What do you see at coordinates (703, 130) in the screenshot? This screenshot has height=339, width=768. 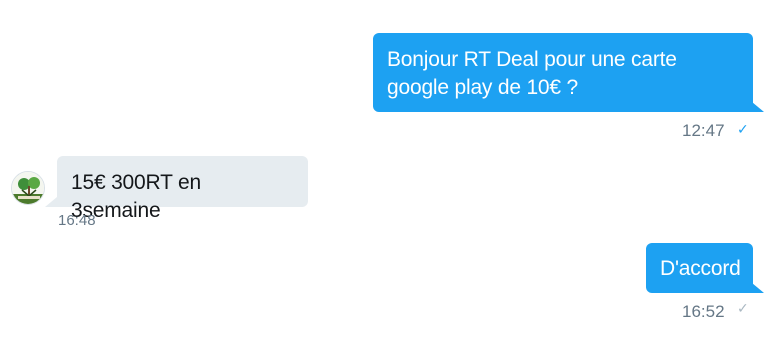 I see `message-timestamp: 12:47` at bounding box center [703, 130].